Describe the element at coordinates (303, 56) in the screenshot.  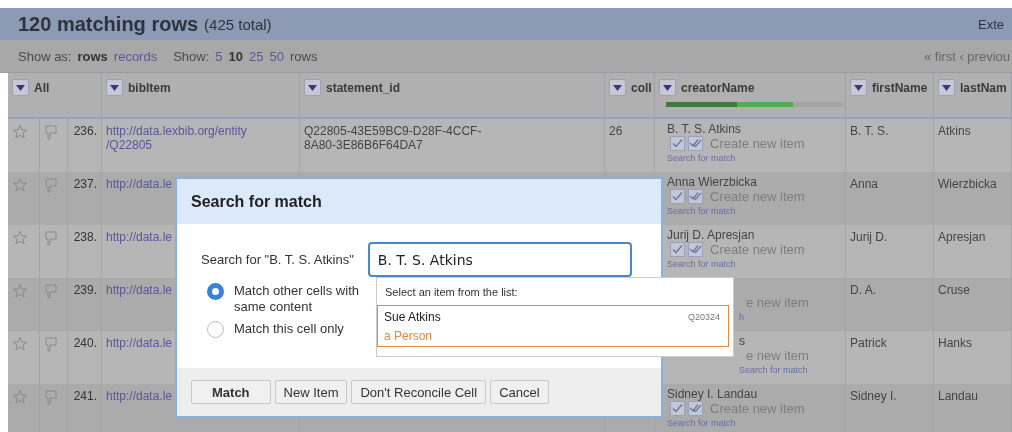
I see `rows-label: rows` at that location.